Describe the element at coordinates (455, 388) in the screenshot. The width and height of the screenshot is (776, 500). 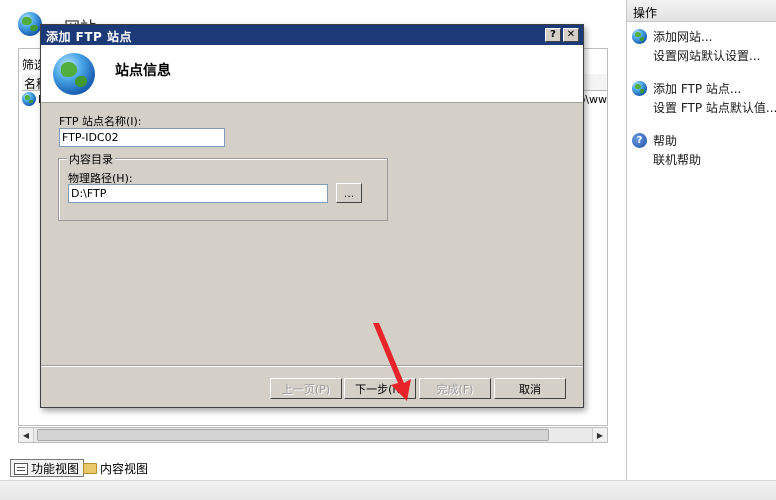
I see `finish-button: 完成(F)` at that location.